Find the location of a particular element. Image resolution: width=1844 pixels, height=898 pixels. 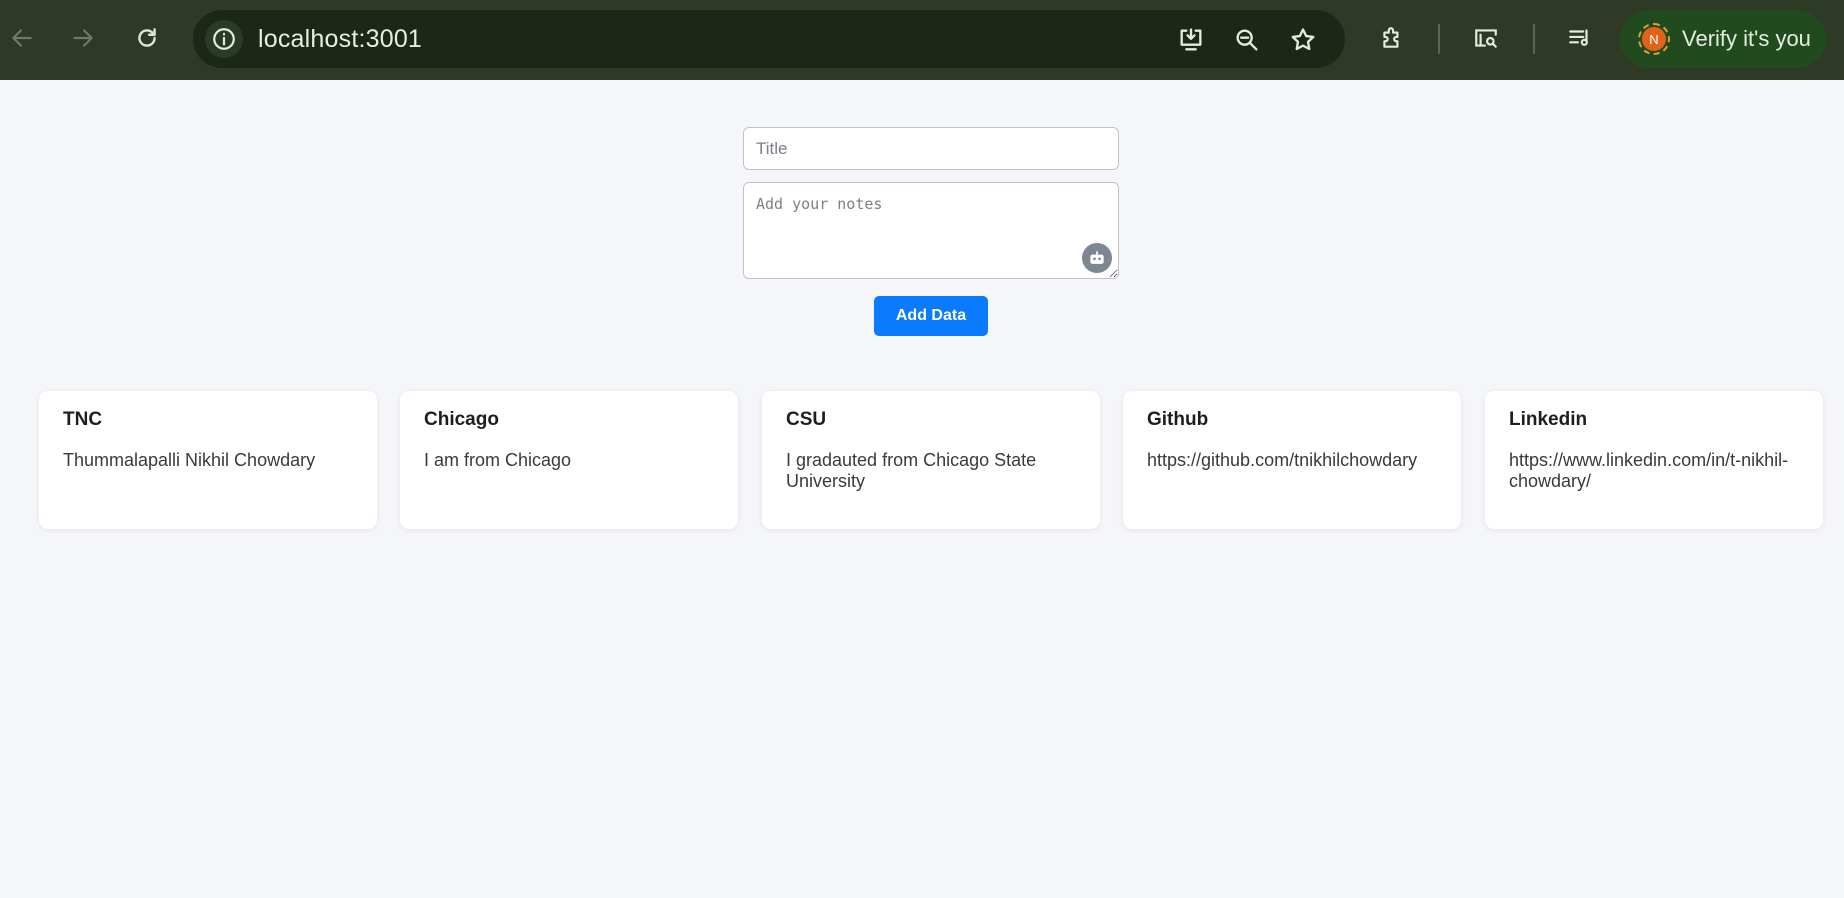

note-card: TNC Thummalapalli Nikhil Chowdary is located at coordinates (208, 460).